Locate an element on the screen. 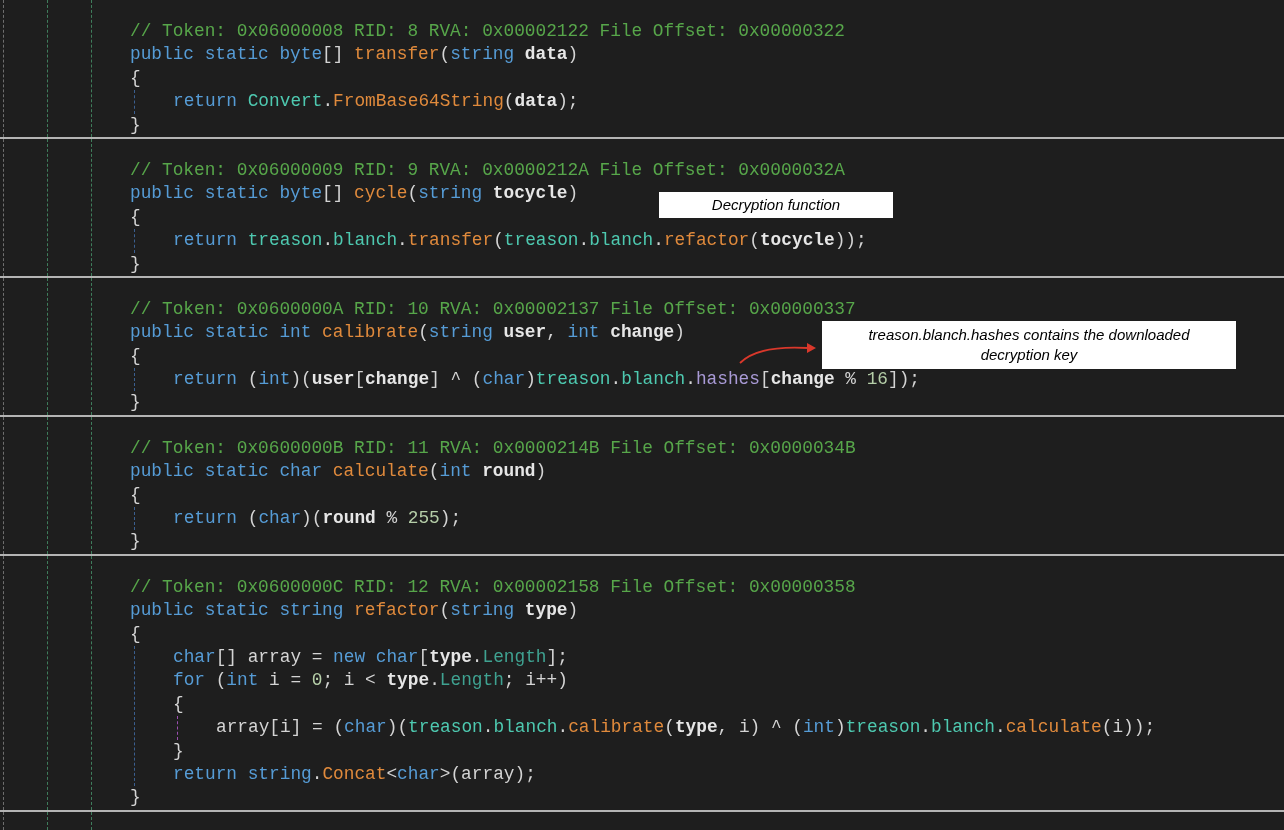  annotation-label: Decryption function is located at coordinates (776, 205).